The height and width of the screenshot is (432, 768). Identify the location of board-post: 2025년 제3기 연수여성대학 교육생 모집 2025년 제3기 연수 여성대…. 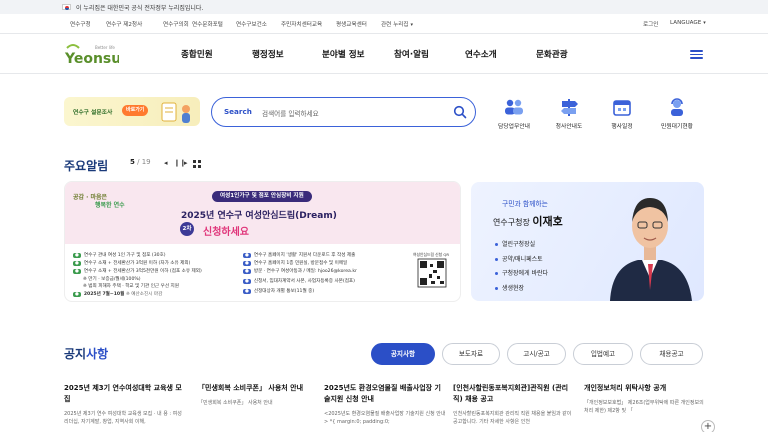
(125, 404).